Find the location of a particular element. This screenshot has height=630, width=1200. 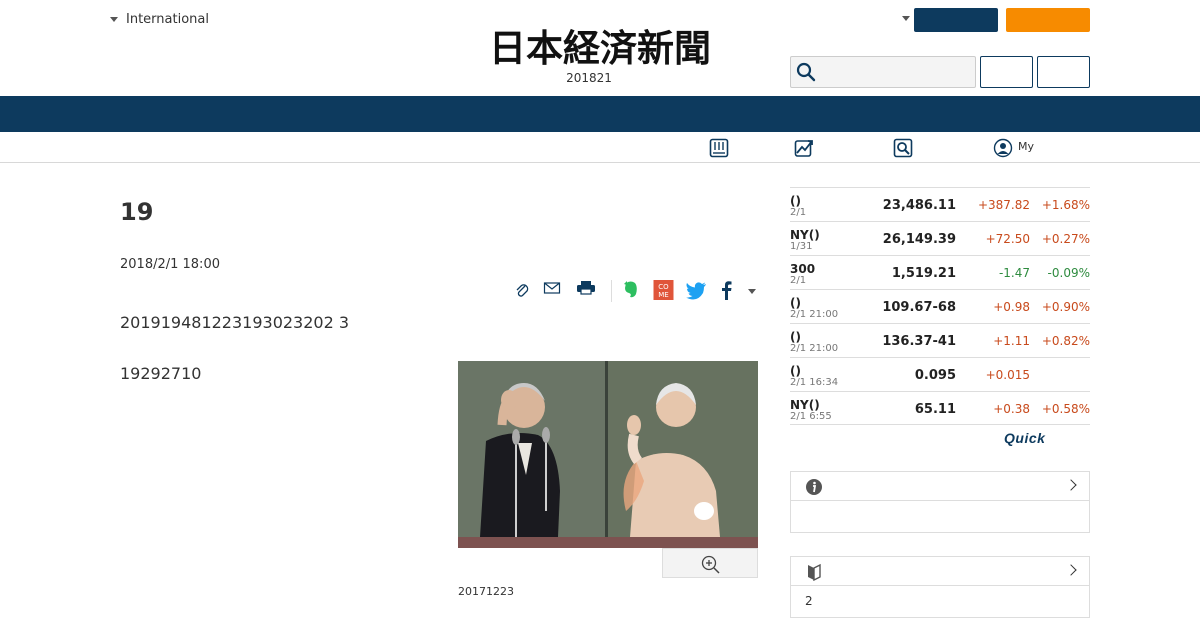

clip-icon is located at coordinates (522, 290).